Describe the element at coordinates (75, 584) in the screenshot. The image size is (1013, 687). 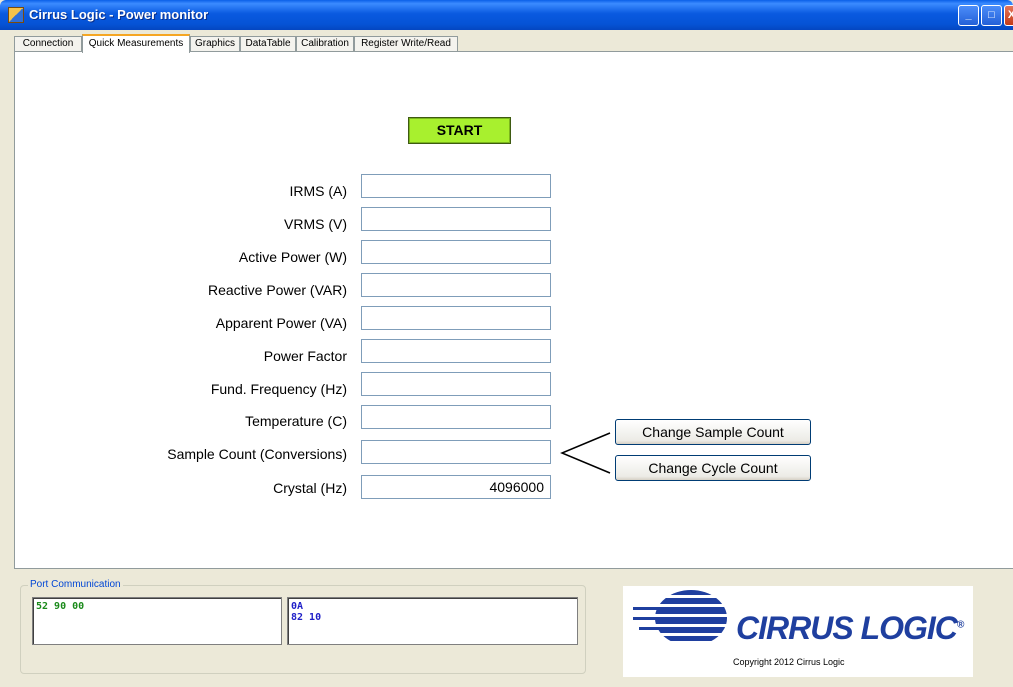
I see `port-communication-title: Port Communication` at that location.